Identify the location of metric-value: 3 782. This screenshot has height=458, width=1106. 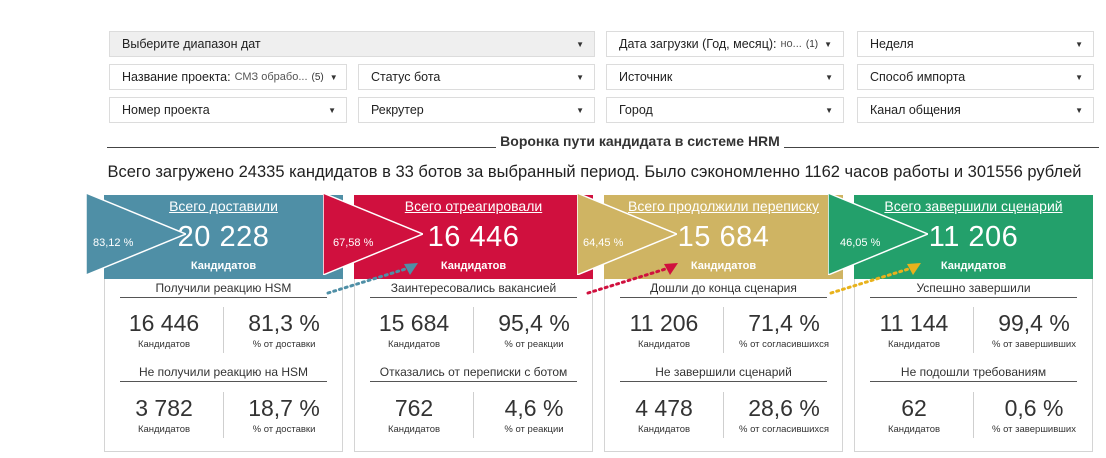
(164, 408).